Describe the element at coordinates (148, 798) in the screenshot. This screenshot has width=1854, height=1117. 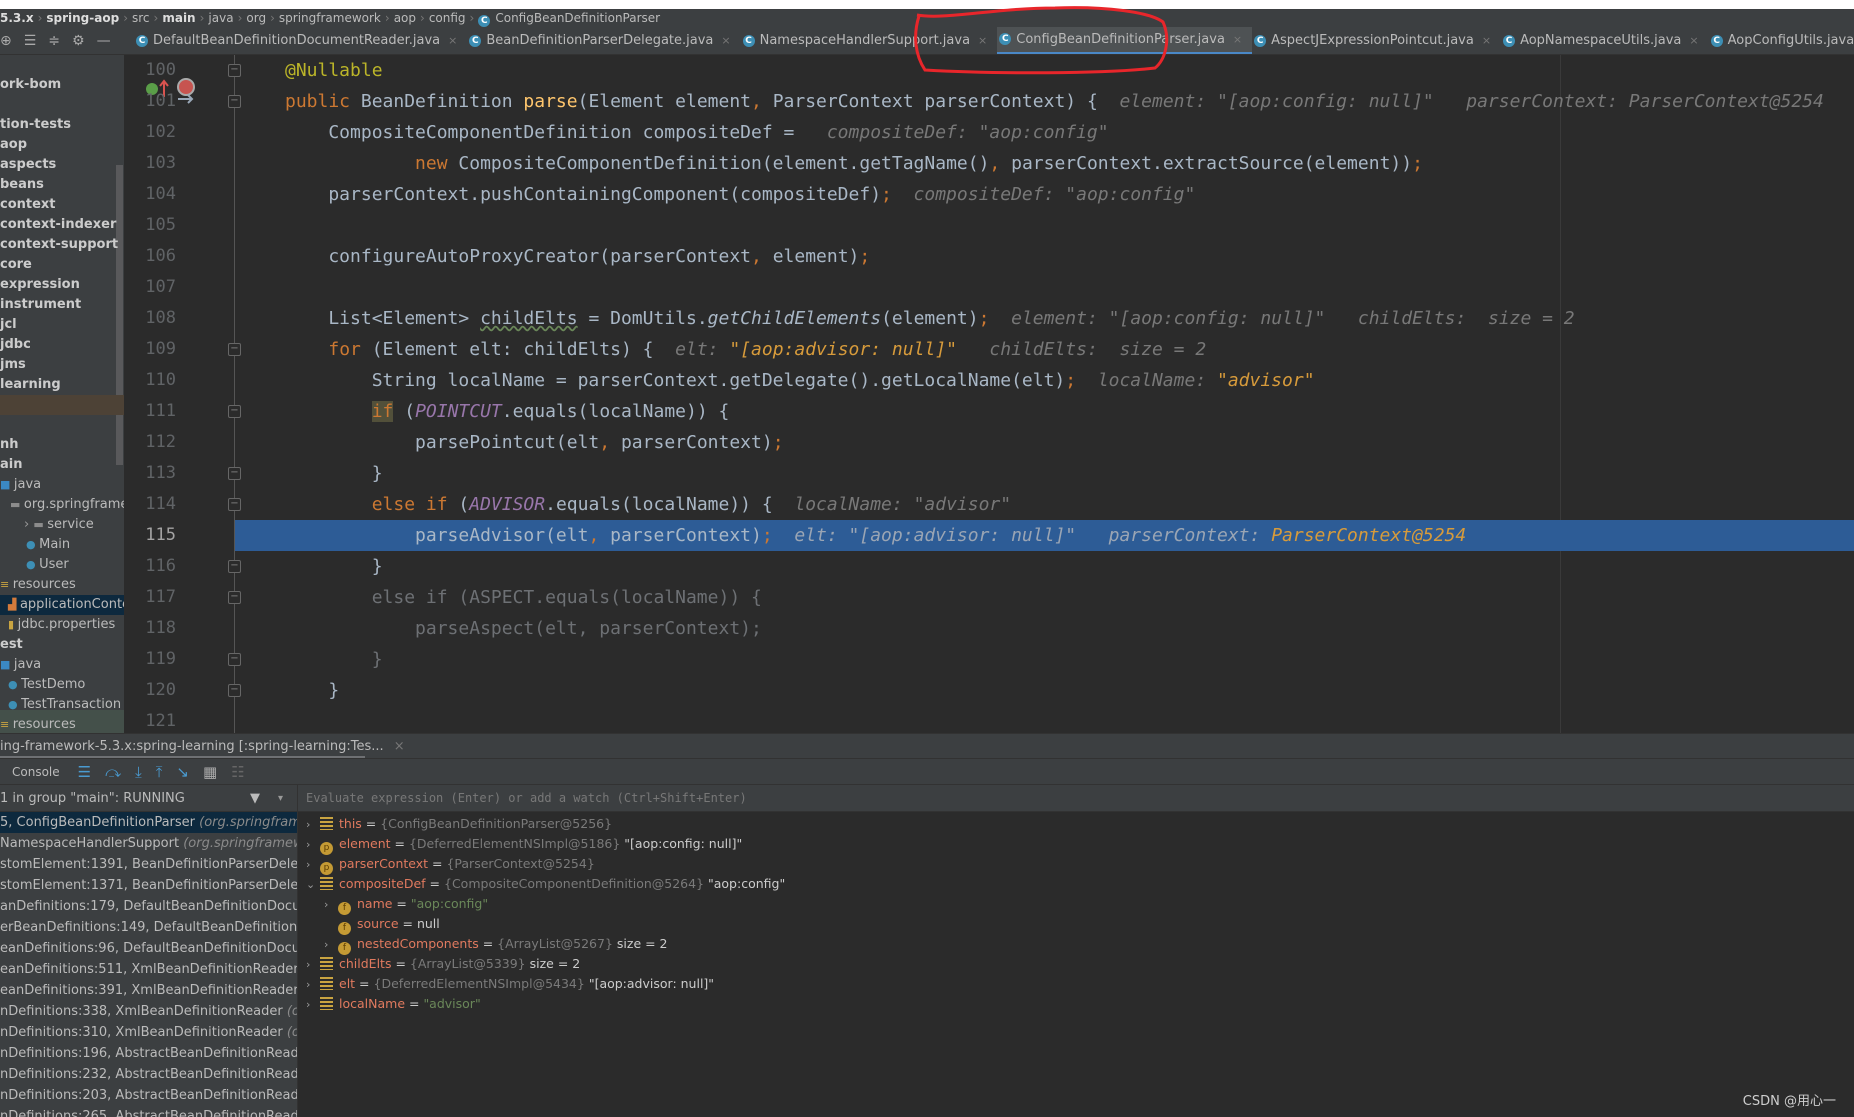
I see `thread-selector: 1 in group "main": RUNNING ▼ ▾` at that location.